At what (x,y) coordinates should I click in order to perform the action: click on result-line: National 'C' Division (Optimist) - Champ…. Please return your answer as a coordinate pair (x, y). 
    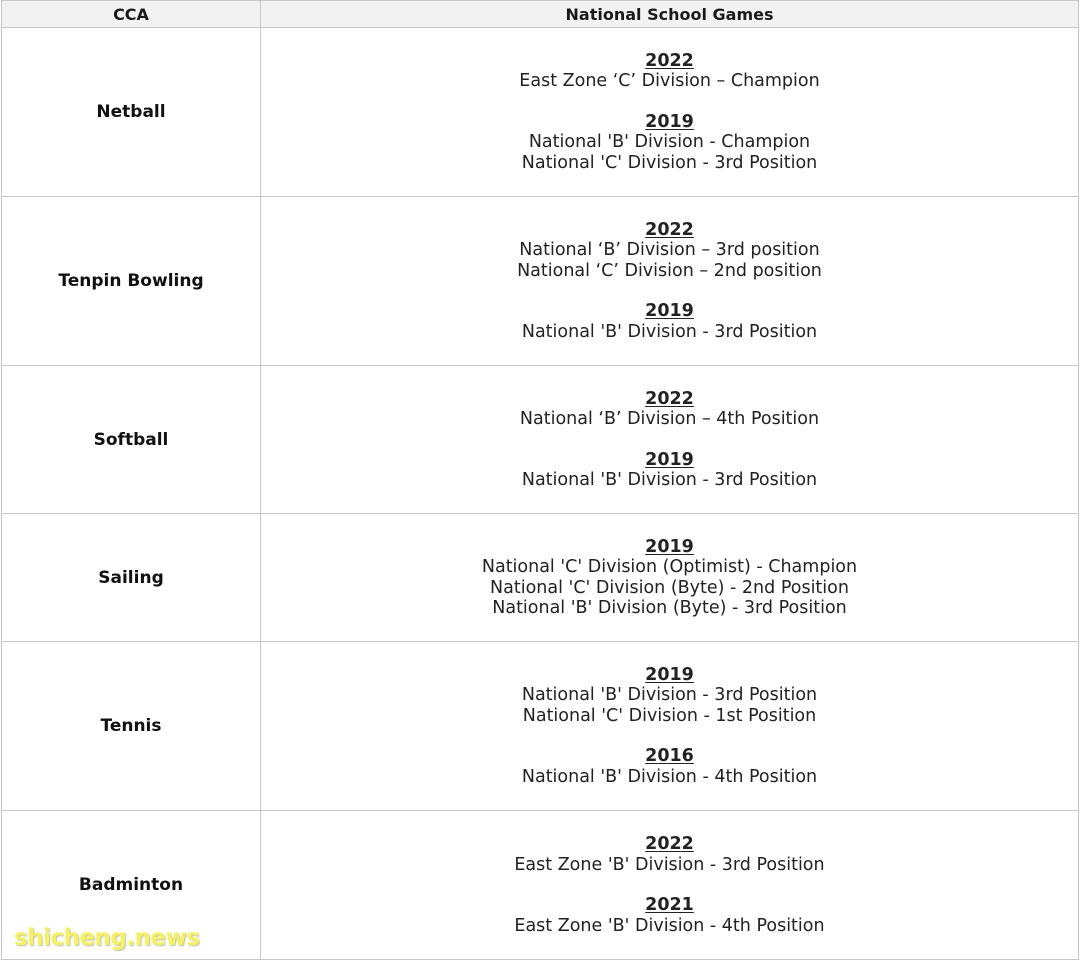
    Looking at the image, I should click on (669, 567).